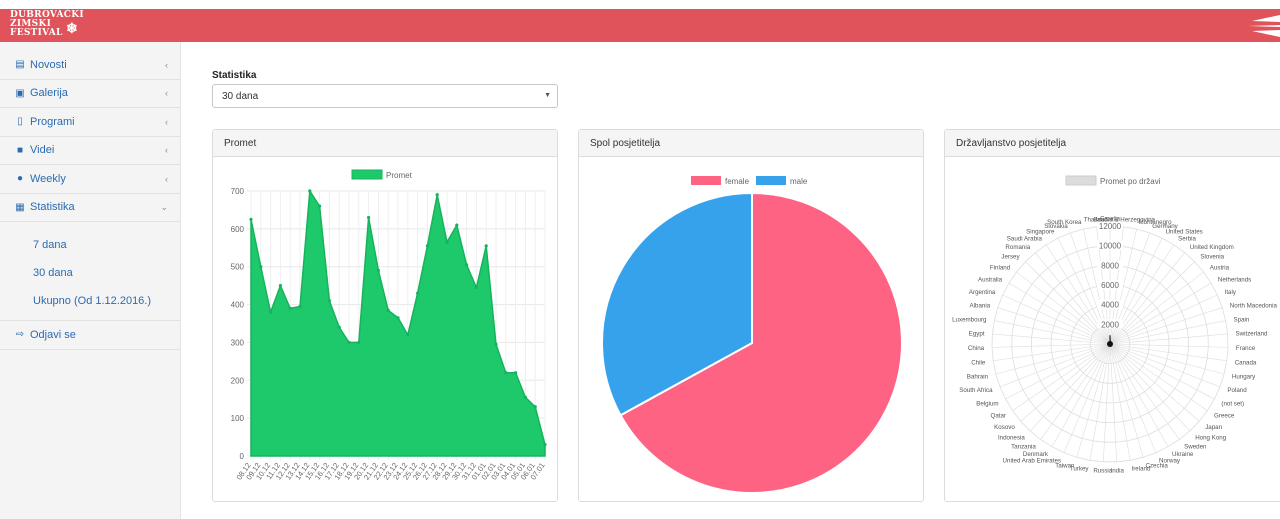  I want to click on radar-category-label: Finland, so click(1000, 268).